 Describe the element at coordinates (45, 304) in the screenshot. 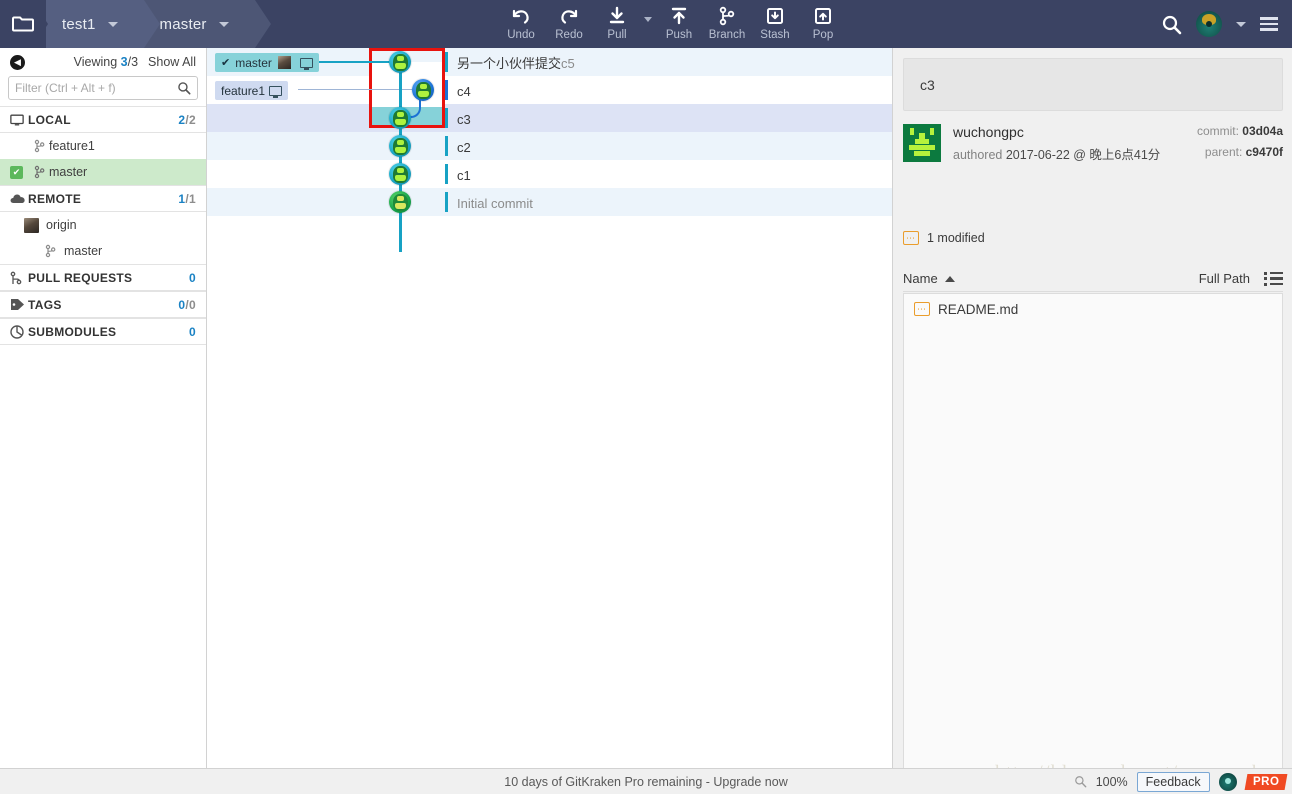

I see `sidebar-section-tags-title: TAGS` at that location.